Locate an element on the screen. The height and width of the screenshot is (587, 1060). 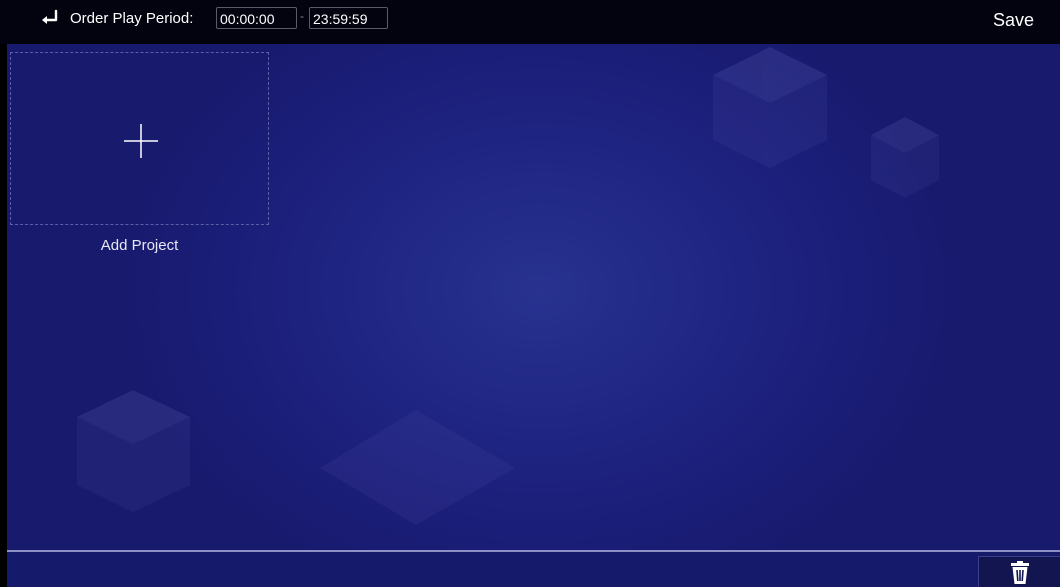
trash-icon is located at coordinates (1020, 572).